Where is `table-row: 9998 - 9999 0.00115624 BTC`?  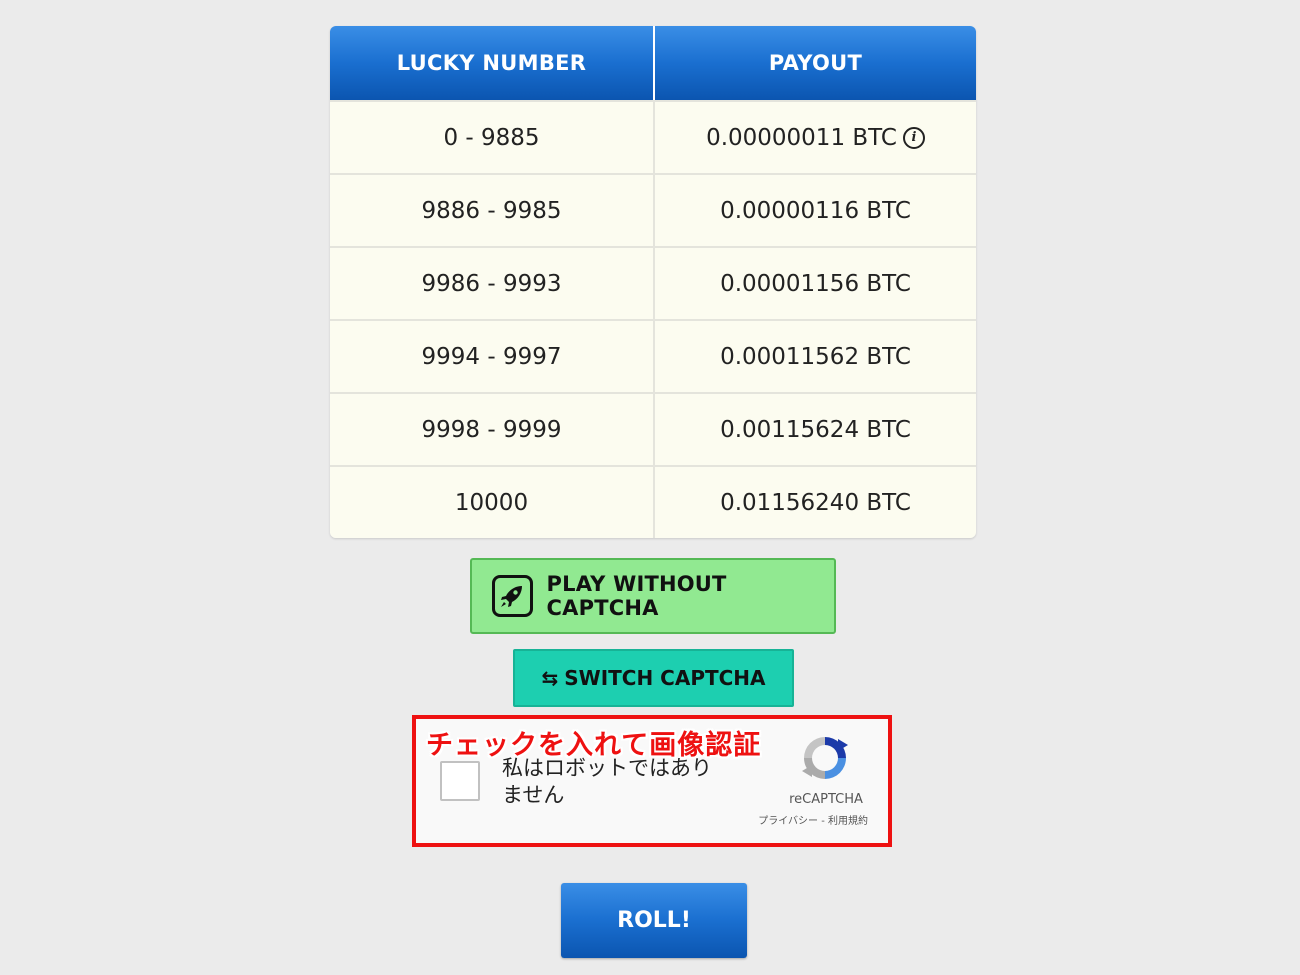
table-row: 9998 - 9999 0.00115624 BTC is located at coordinates (653, 428).